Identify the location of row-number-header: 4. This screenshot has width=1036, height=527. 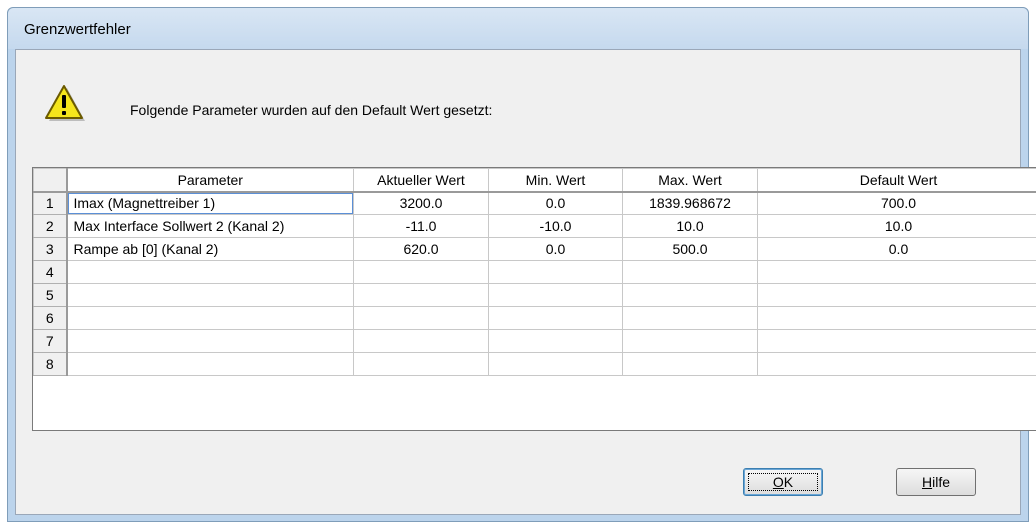
(50, 272).